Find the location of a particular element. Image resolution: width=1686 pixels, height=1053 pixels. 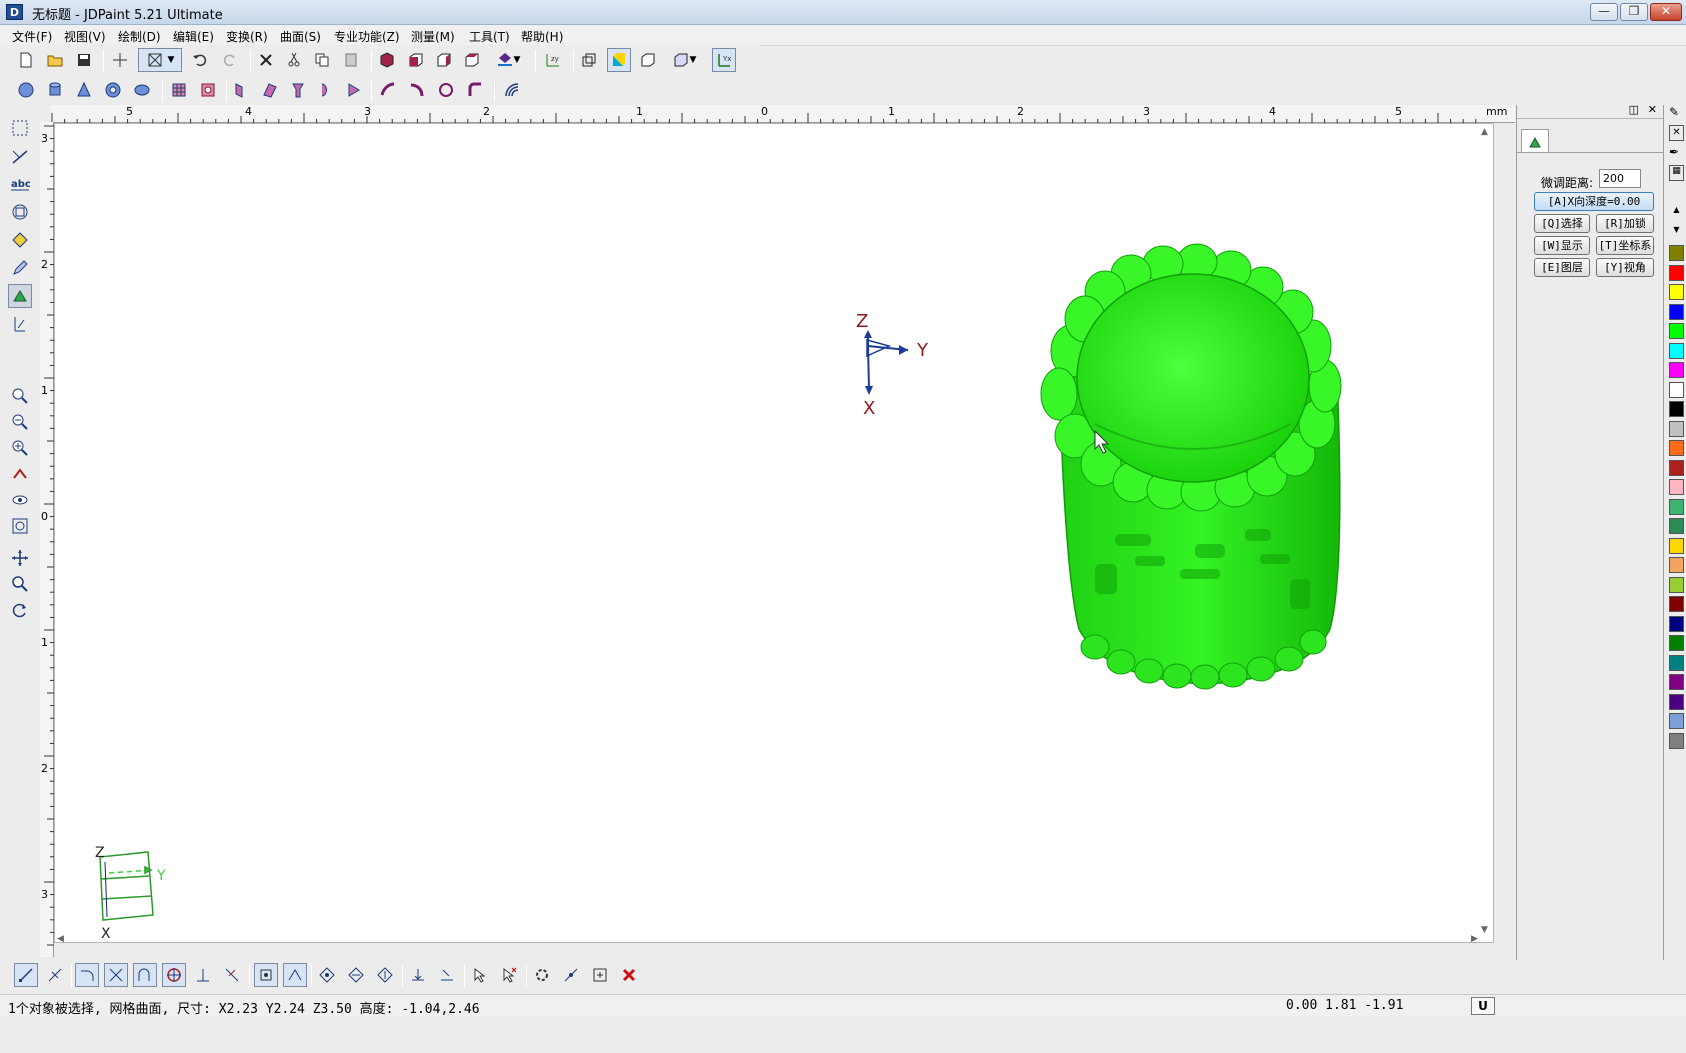

snap-nearest-icon is located at coordinates (232, 975).